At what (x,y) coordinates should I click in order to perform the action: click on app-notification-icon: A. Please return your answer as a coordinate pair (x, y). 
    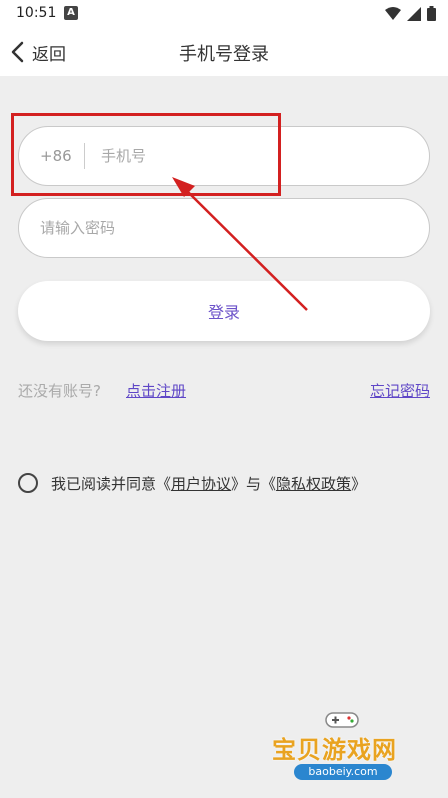
    Looking at the image, I should click on (71, 13).